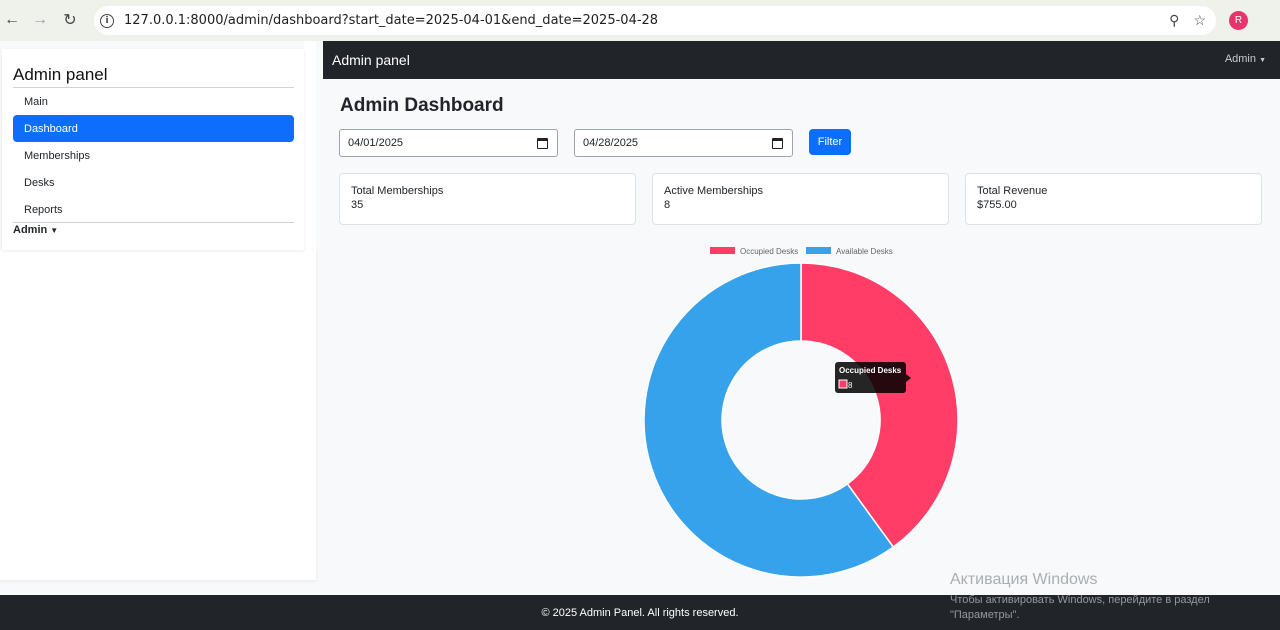  Describe the element at coordinates (1238, 20) in the screenshot. I see `profile-avatar: R` at that location.